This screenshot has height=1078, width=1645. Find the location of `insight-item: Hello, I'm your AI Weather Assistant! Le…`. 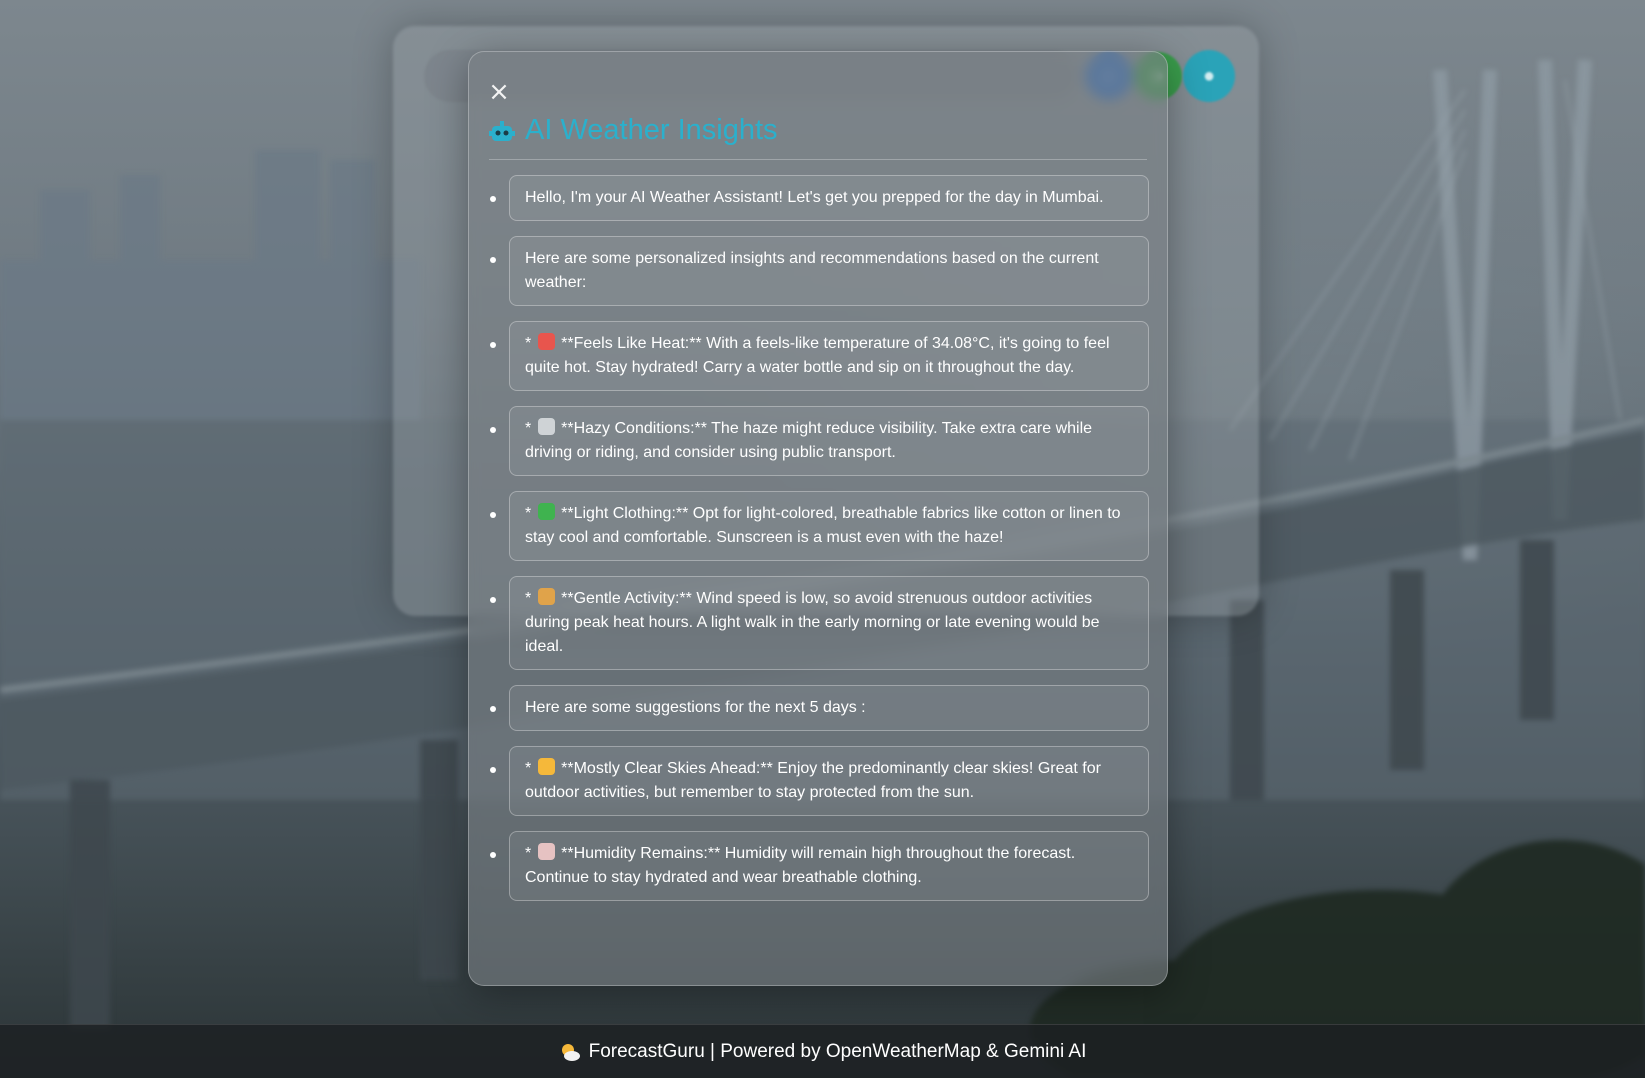

insight-item: Hello, I'm your AI Weather Assistant! Le… is located at coordinates (819, 198).